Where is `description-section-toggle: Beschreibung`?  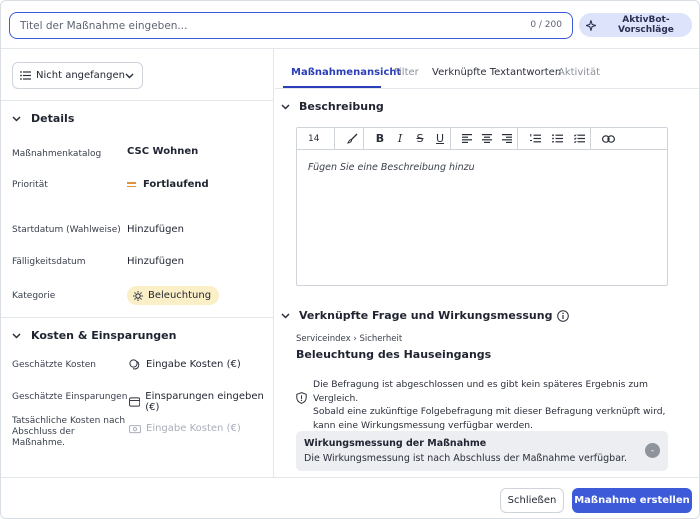 description-section-toggle: Beschreibung is located at coordinates (332, 106).